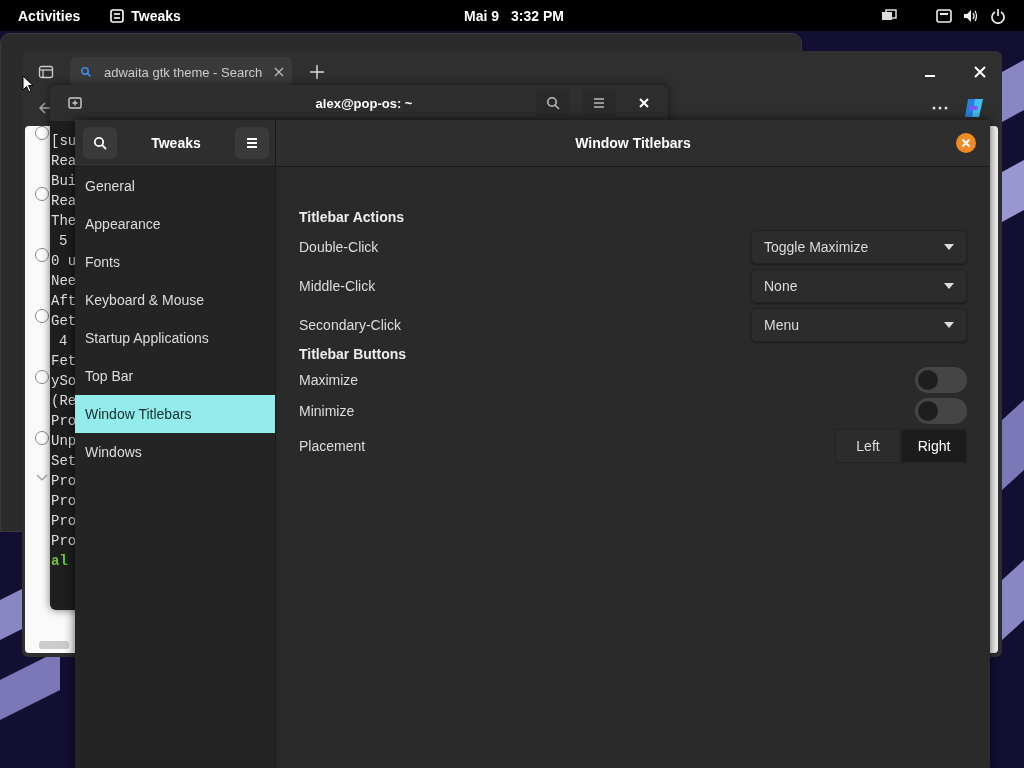  What do you see at coordinates (64, 461) in the screenshot?
I see `terminal-line: Set` at bounding box center [64, 461].